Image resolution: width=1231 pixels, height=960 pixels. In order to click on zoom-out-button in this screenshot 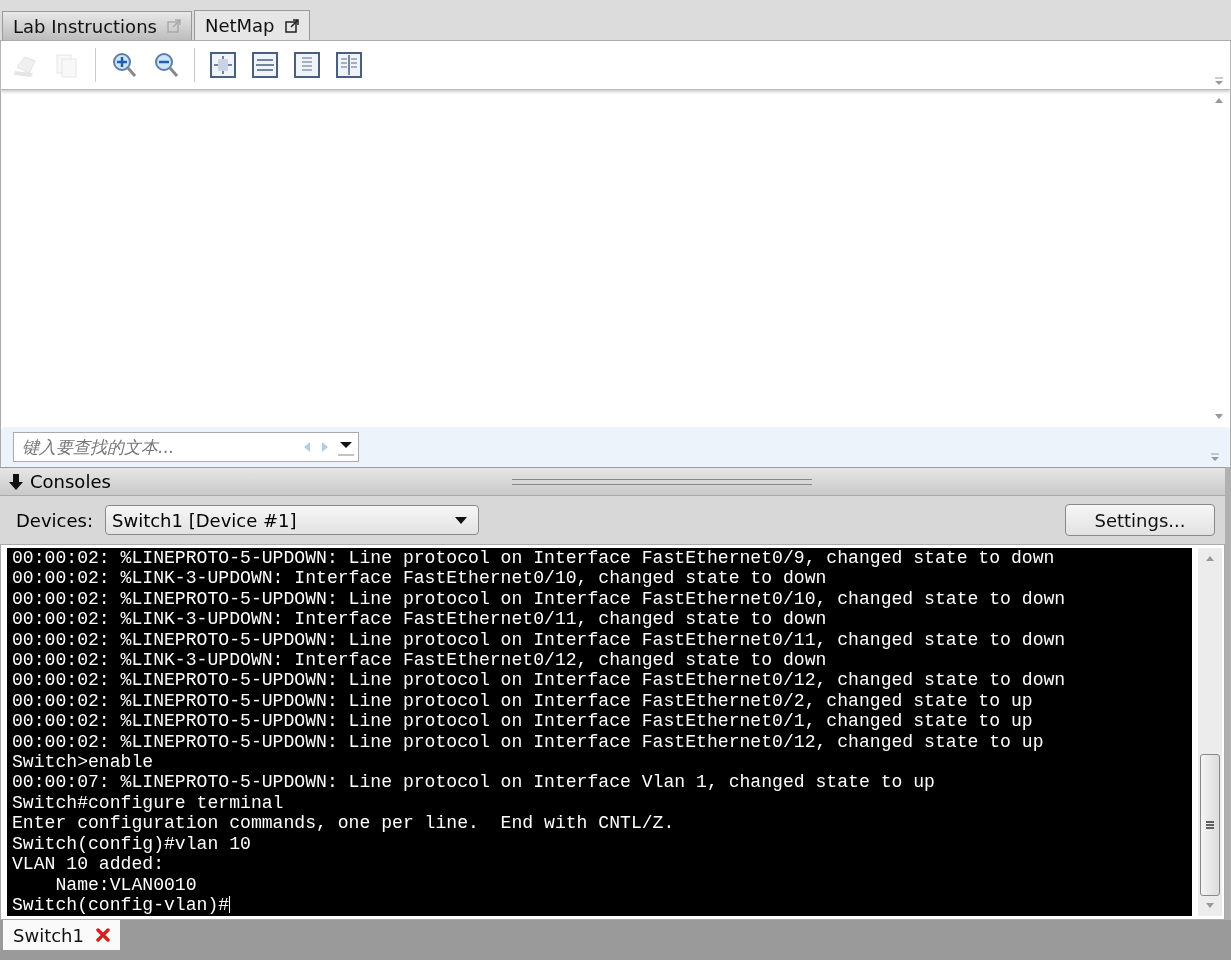, I will do `click(166, 65)`.